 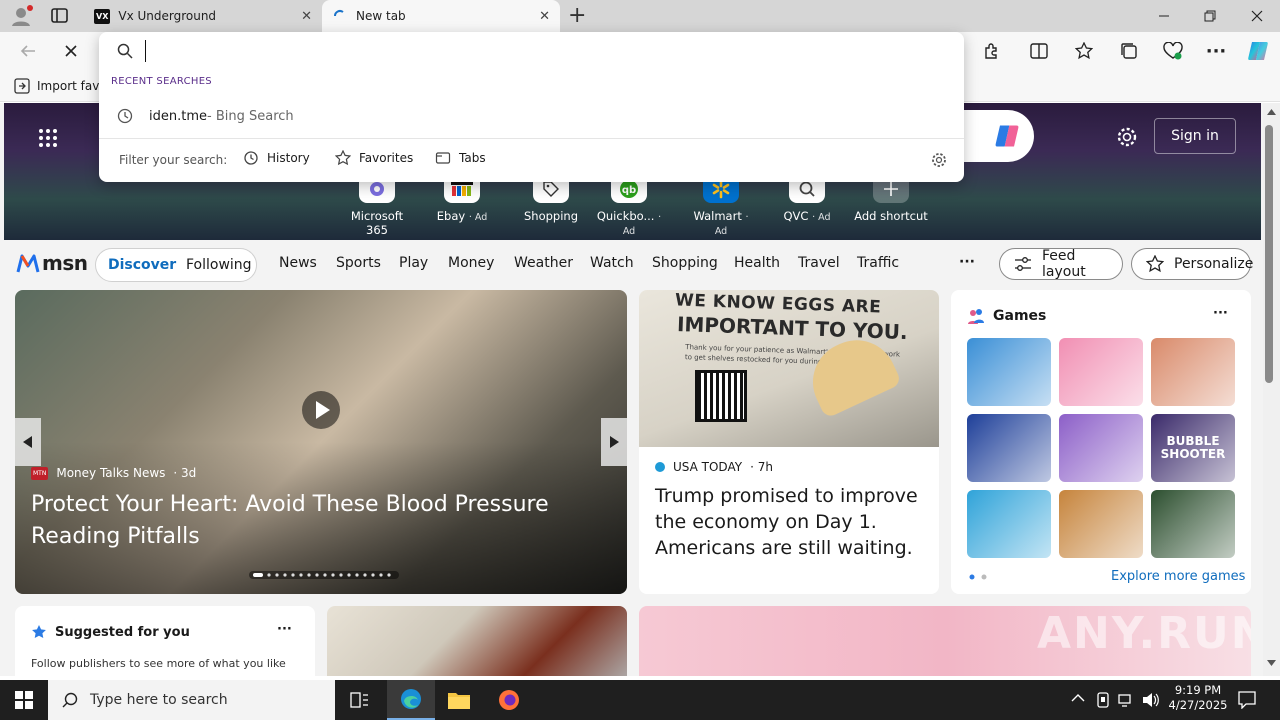 What do you see at coordinates (543, 263) in the screenshot?
I see `nav-weather: Weather` at bounding box center [543, 263].